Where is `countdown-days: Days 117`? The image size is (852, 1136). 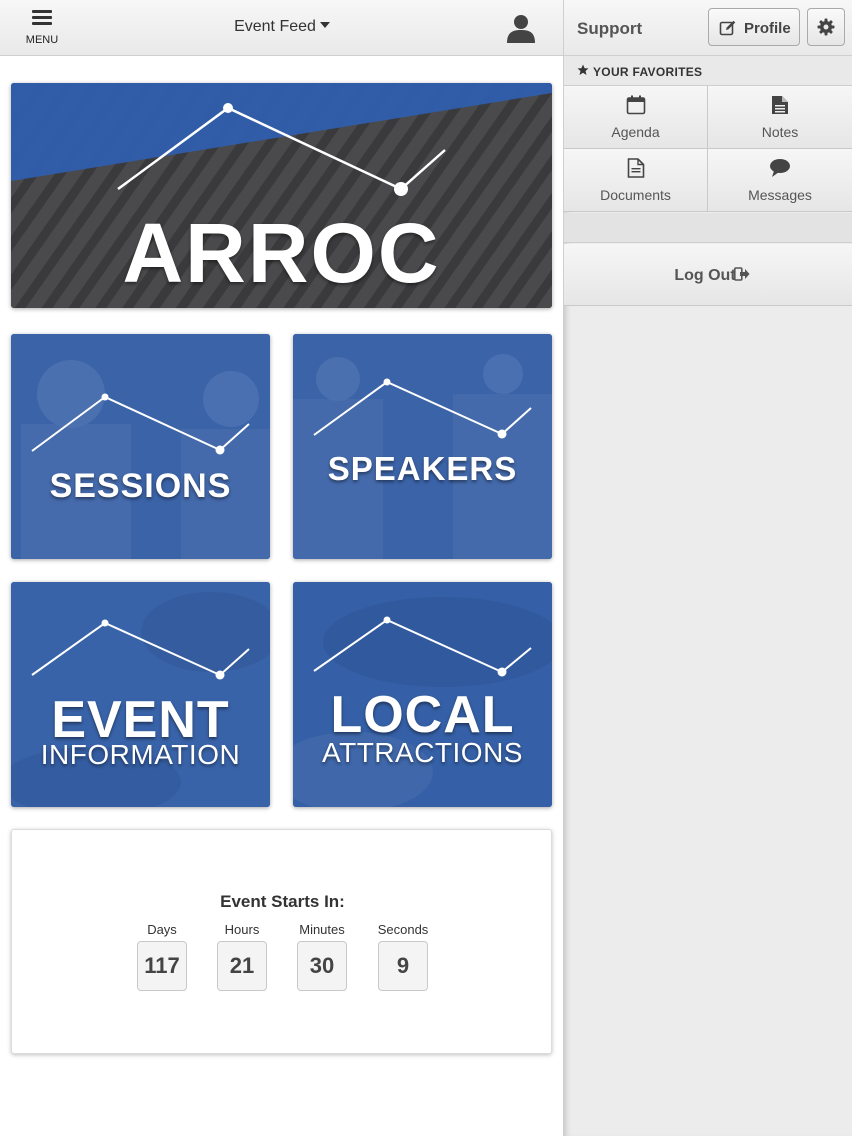
countdown-days: Days 117 is located at coordinates (162, 956).